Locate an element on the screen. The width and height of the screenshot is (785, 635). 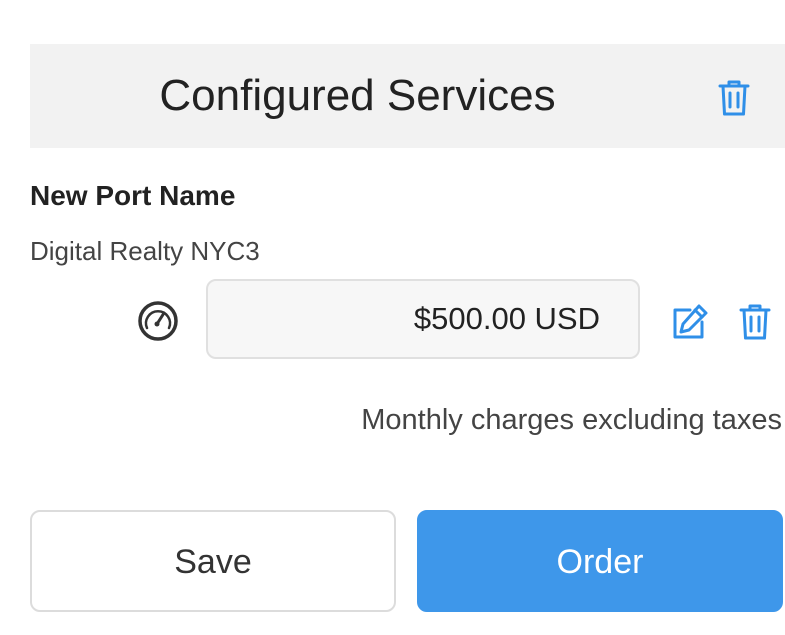
delete-service-button is located at coordinates (755, 322).